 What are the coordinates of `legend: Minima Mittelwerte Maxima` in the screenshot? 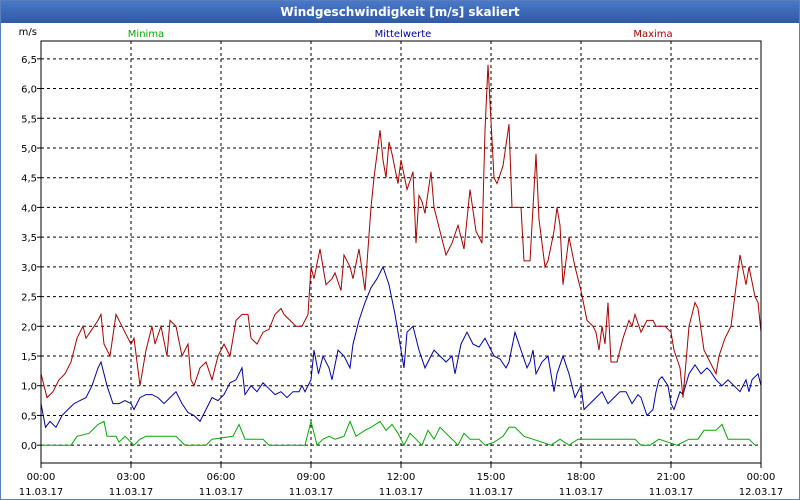 It's located at (400, 34).